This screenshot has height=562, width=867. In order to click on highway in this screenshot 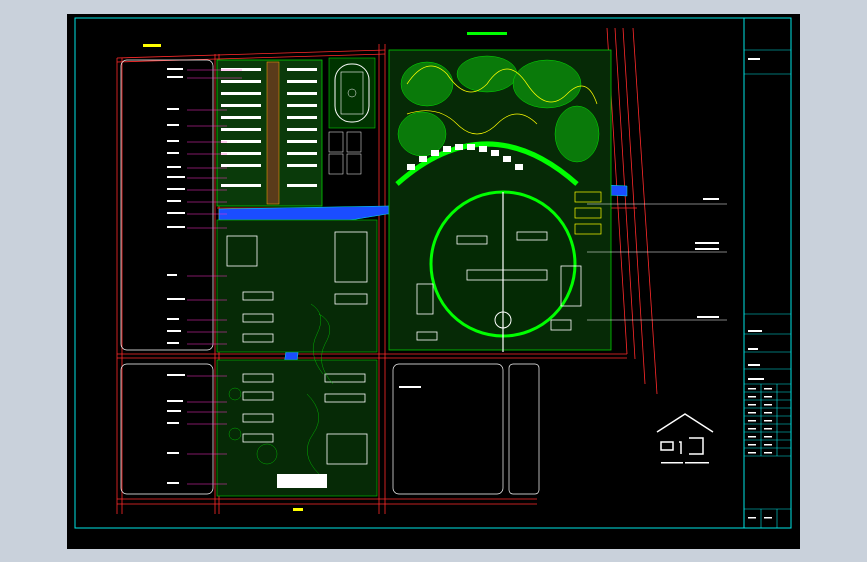, I will do `click(632, 211)`.